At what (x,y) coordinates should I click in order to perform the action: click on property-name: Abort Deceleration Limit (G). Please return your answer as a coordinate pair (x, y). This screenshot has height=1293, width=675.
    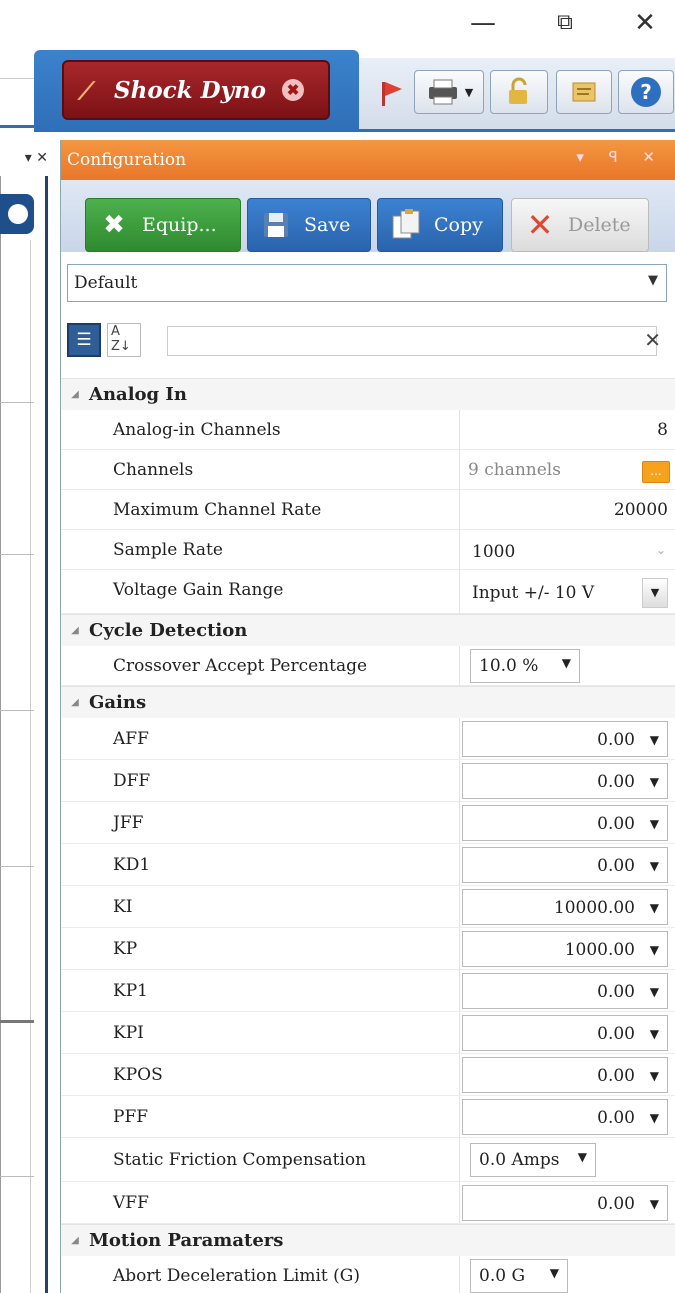
    Looking at the image, I should click on (237, 1276).